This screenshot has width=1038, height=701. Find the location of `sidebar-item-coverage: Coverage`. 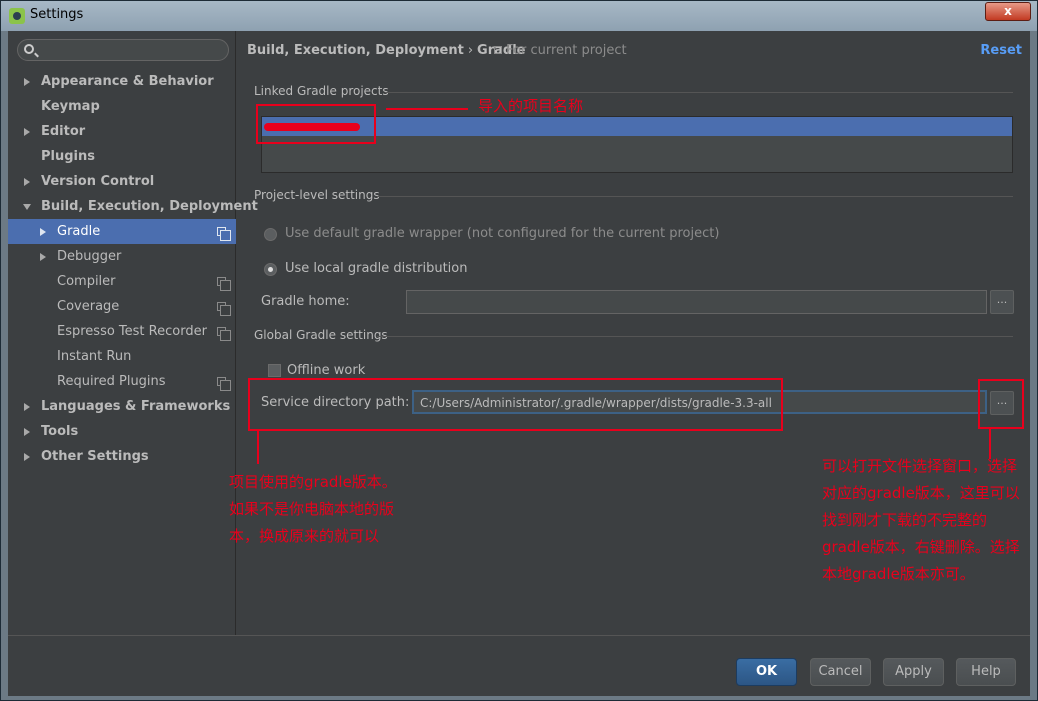

sidebar-item-coverage: Coverage is located at coordinates (122, 306).